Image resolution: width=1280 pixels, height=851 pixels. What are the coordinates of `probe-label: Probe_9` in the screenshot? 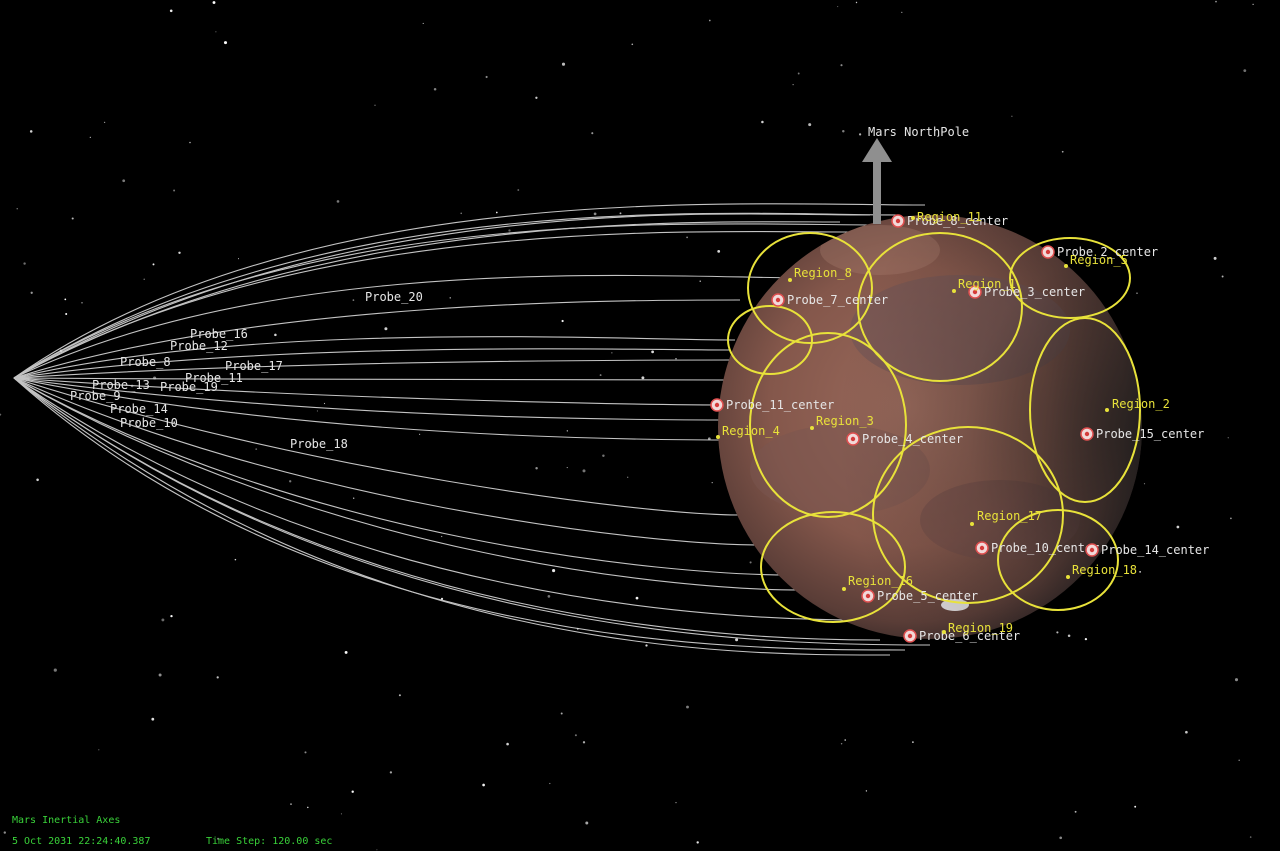 It's located at (95, 396).